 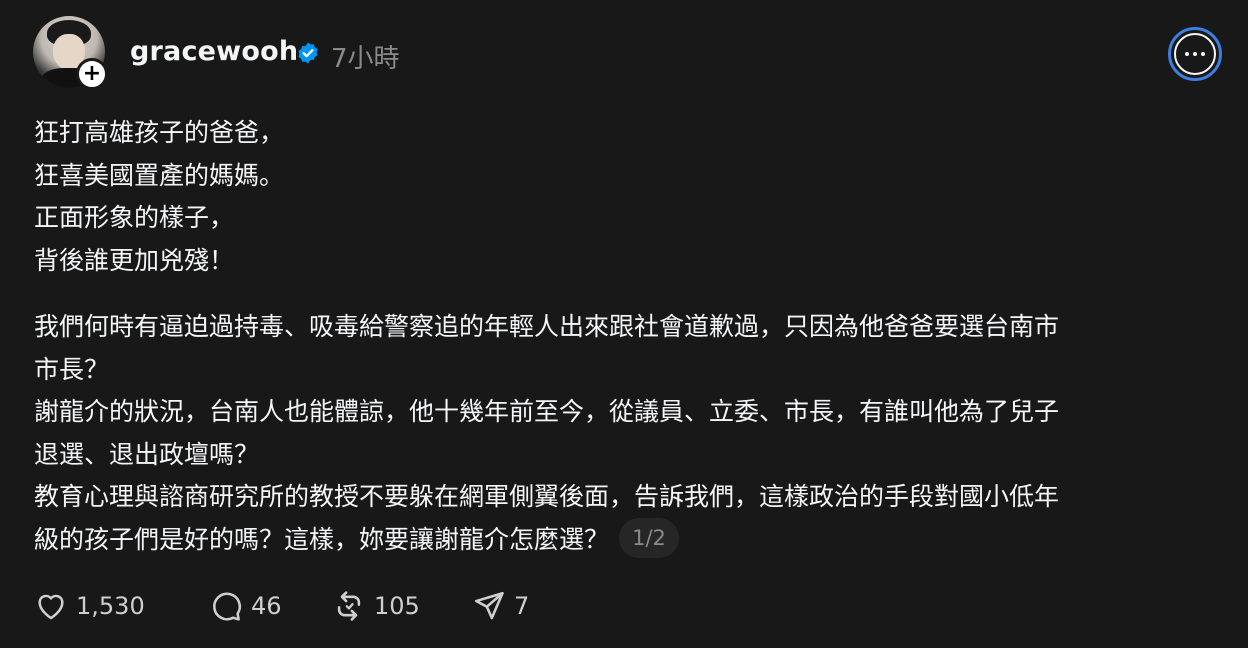 What do you see at coordinates (308, 53) in the screenshot?
I see `verified-badge-icon` at bounding box center [308, 53].